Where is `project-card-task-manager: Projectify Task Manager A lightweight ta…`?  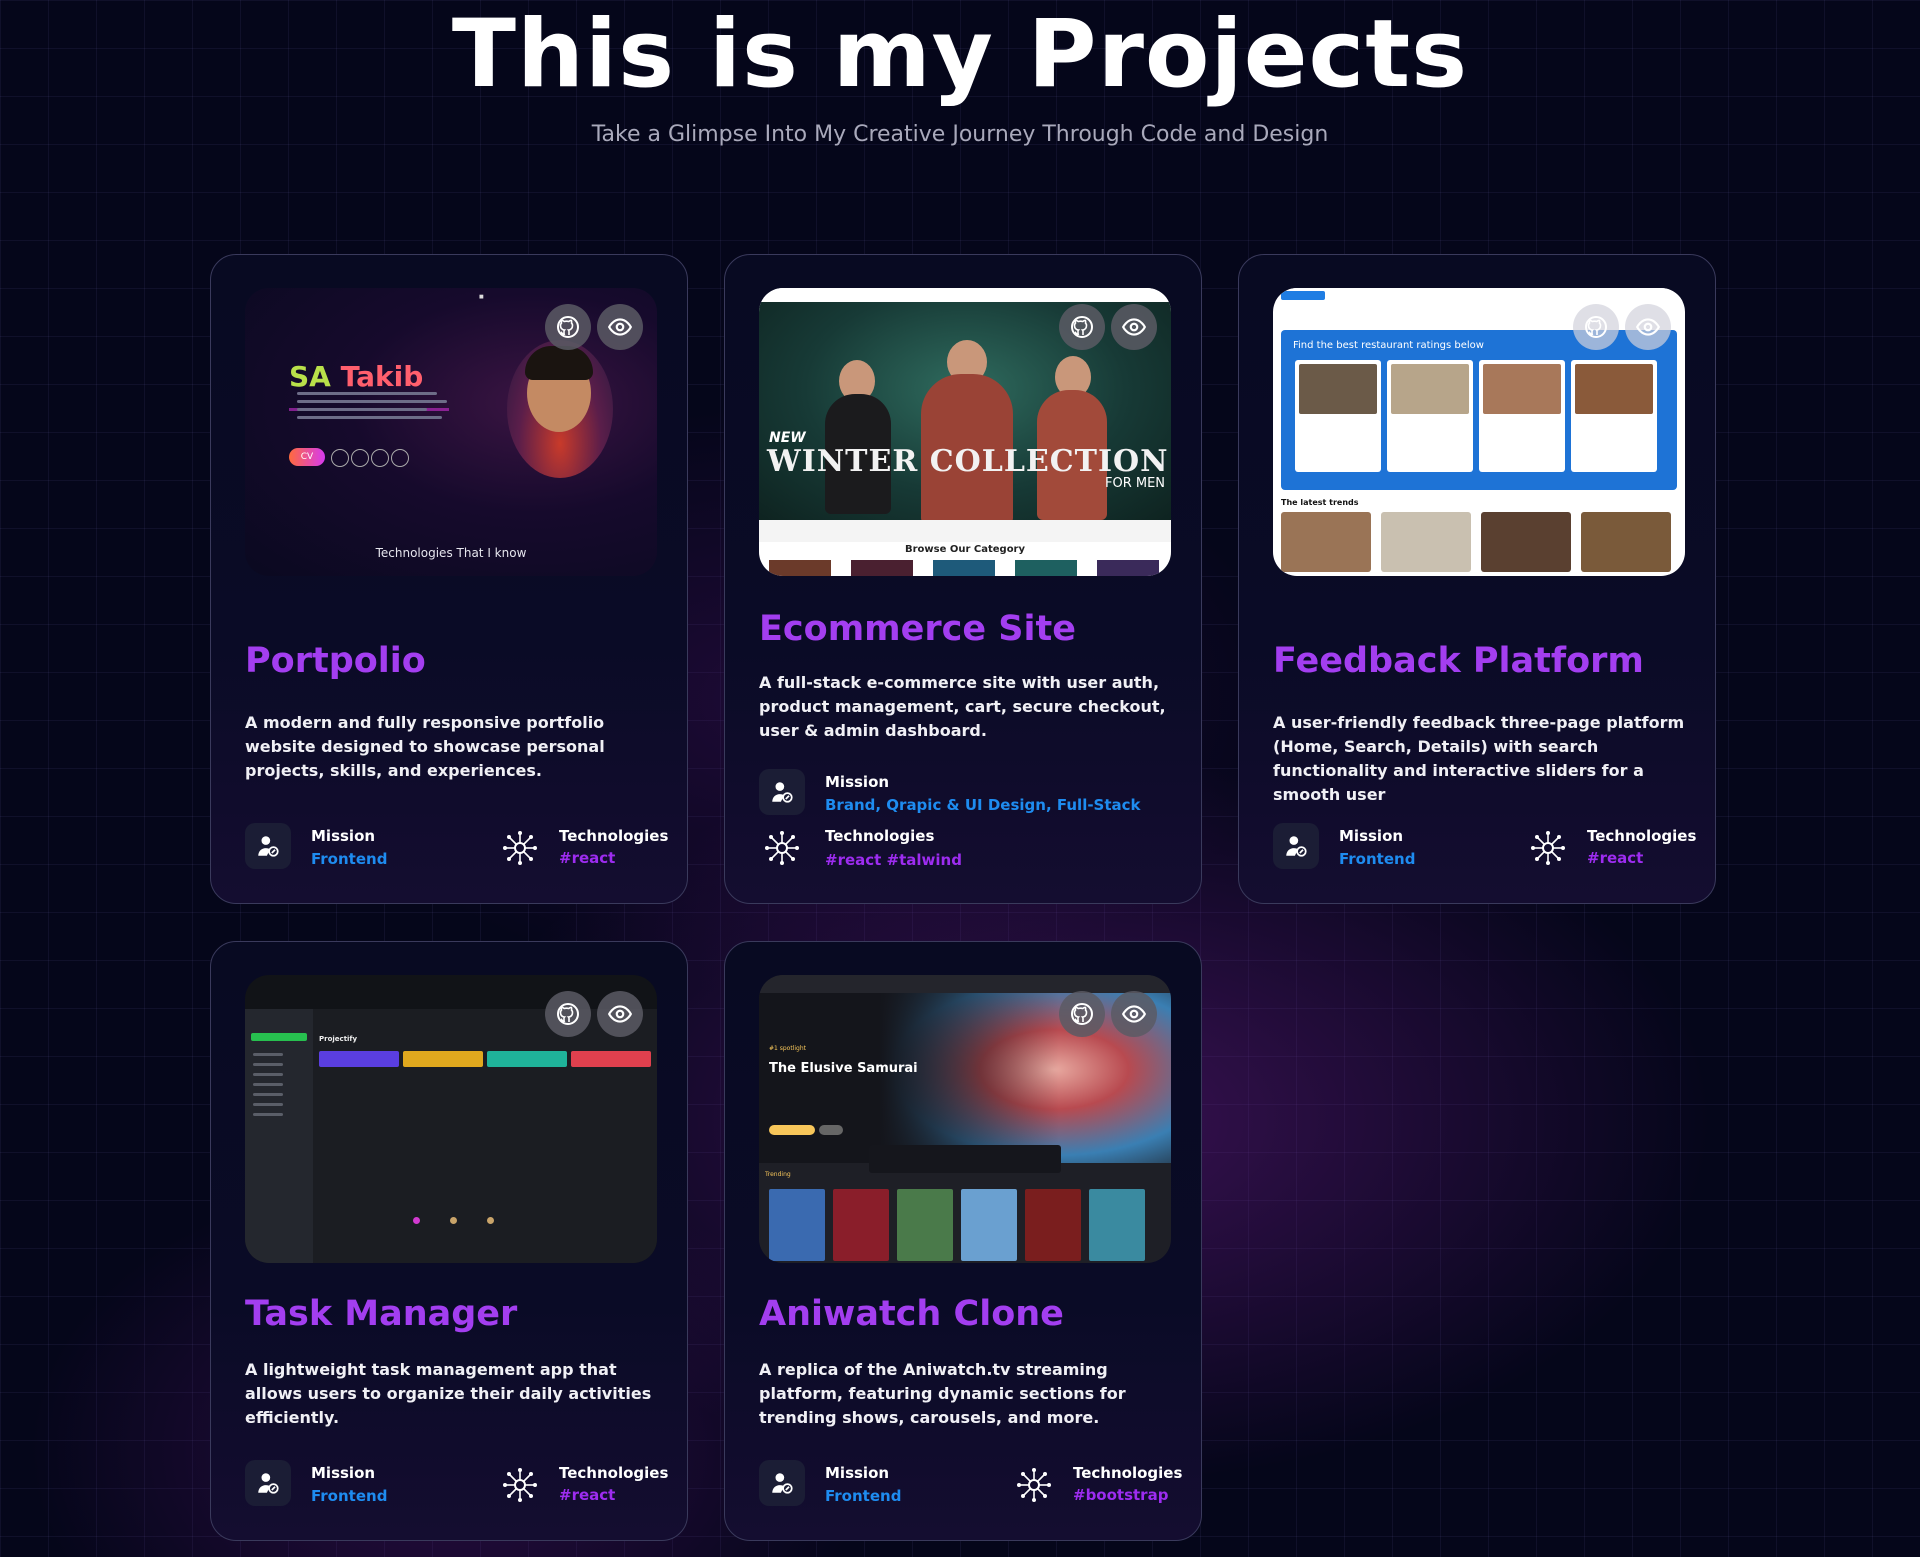 project-card-task-manager: Projectify Task Manager A lightweight ta… is located at coordinates (449, 1241).